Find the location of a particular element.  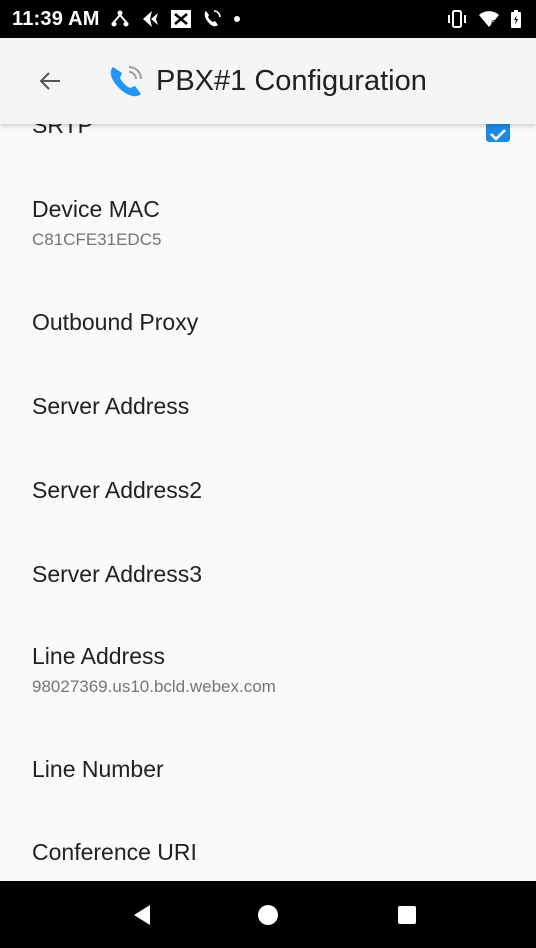

status-bar: 11:39 AM 6 is located at coordinates (268, 19).